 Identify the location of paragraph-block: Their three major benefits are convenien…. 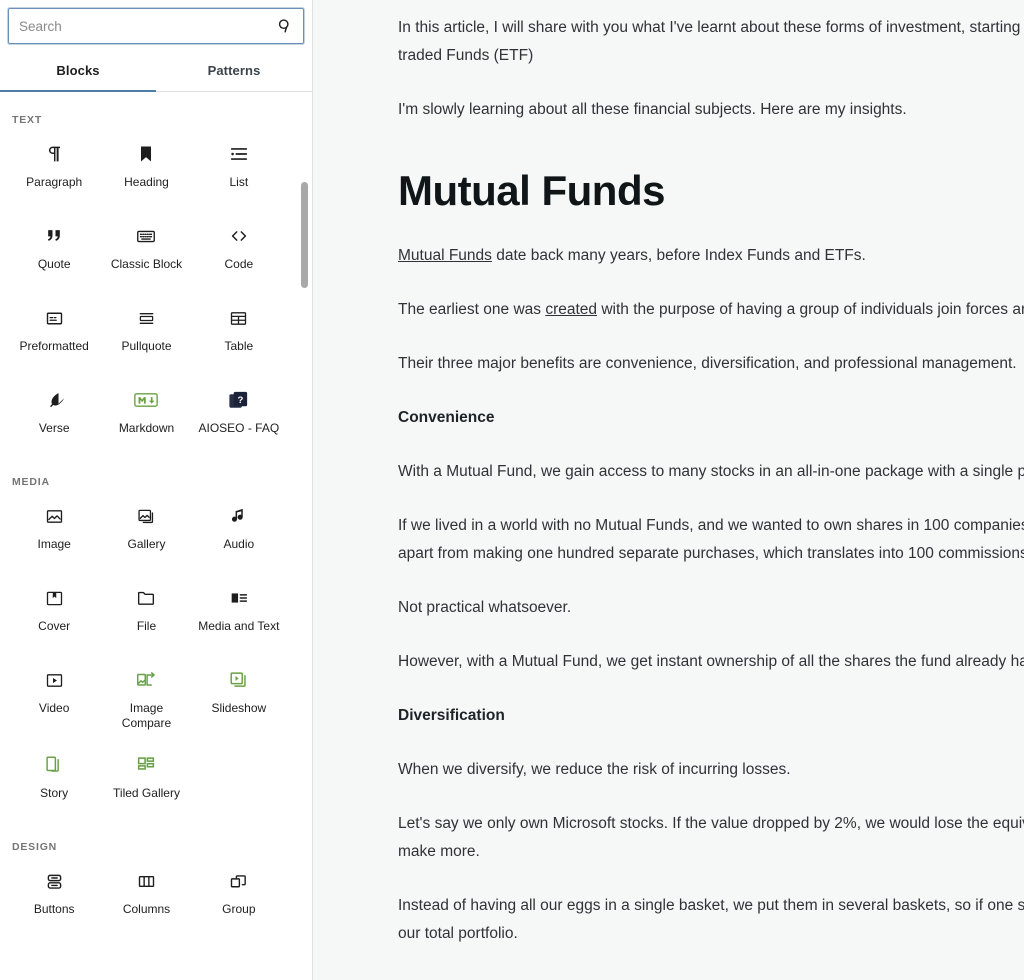
(711, 364).